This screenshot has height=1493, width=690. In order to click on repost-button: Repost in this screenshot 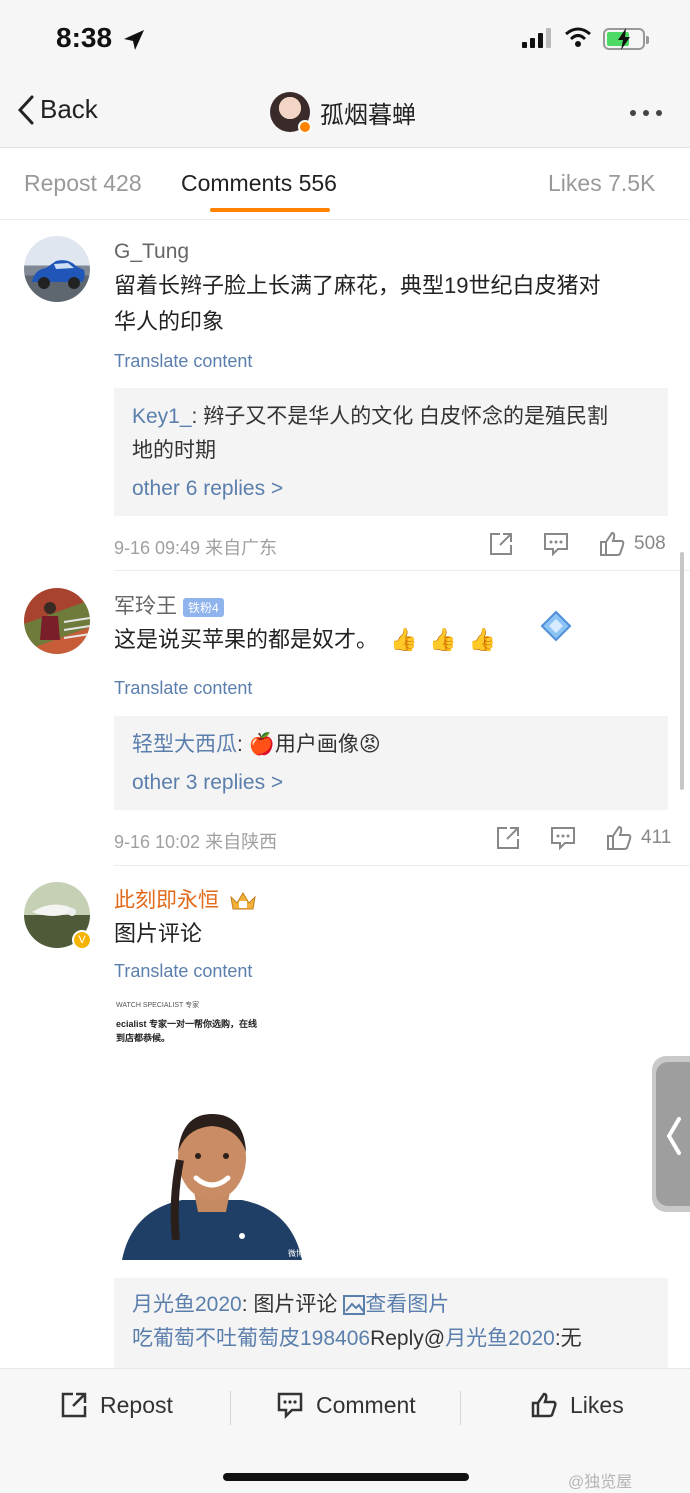, I will do `click(116, 1405)`.